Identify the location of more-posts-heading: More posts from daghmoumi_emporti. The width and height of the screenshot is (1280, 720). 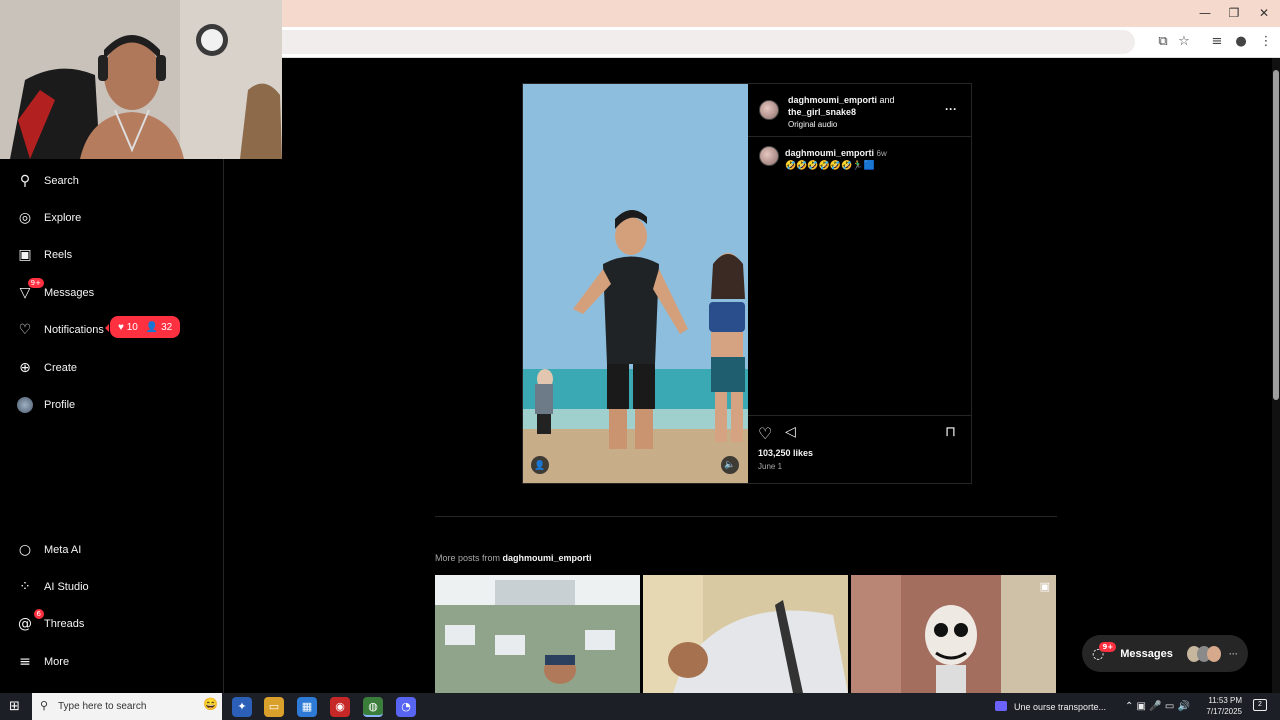
(513, 558).